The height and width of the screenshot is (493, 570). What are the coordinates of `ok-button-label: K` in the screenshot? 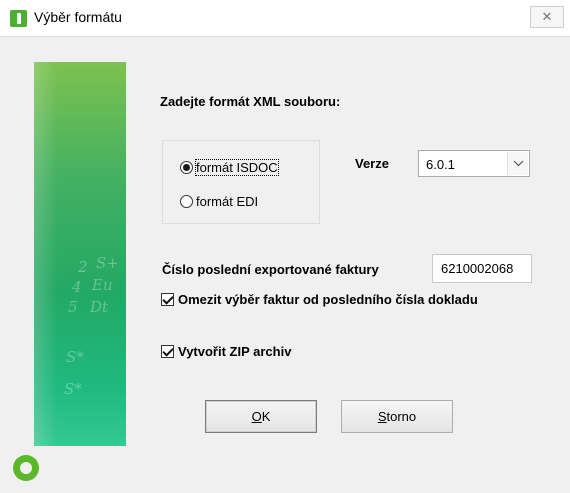 It's located at (266, 416).